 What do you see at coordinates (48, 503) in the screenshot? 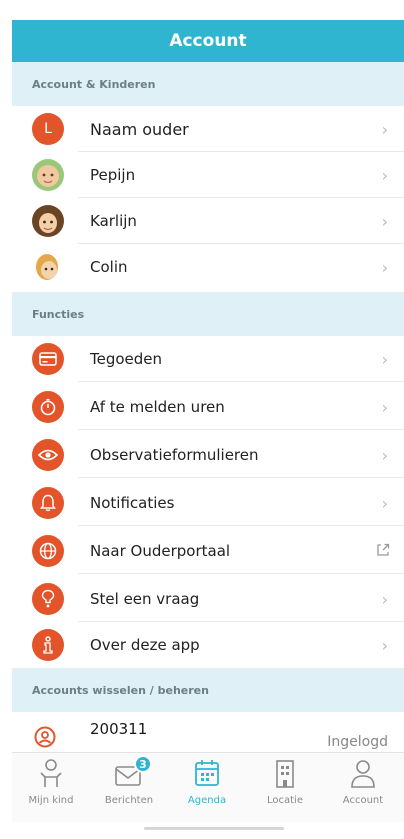
I see `bell-icon` at bounding box center [48, 503].